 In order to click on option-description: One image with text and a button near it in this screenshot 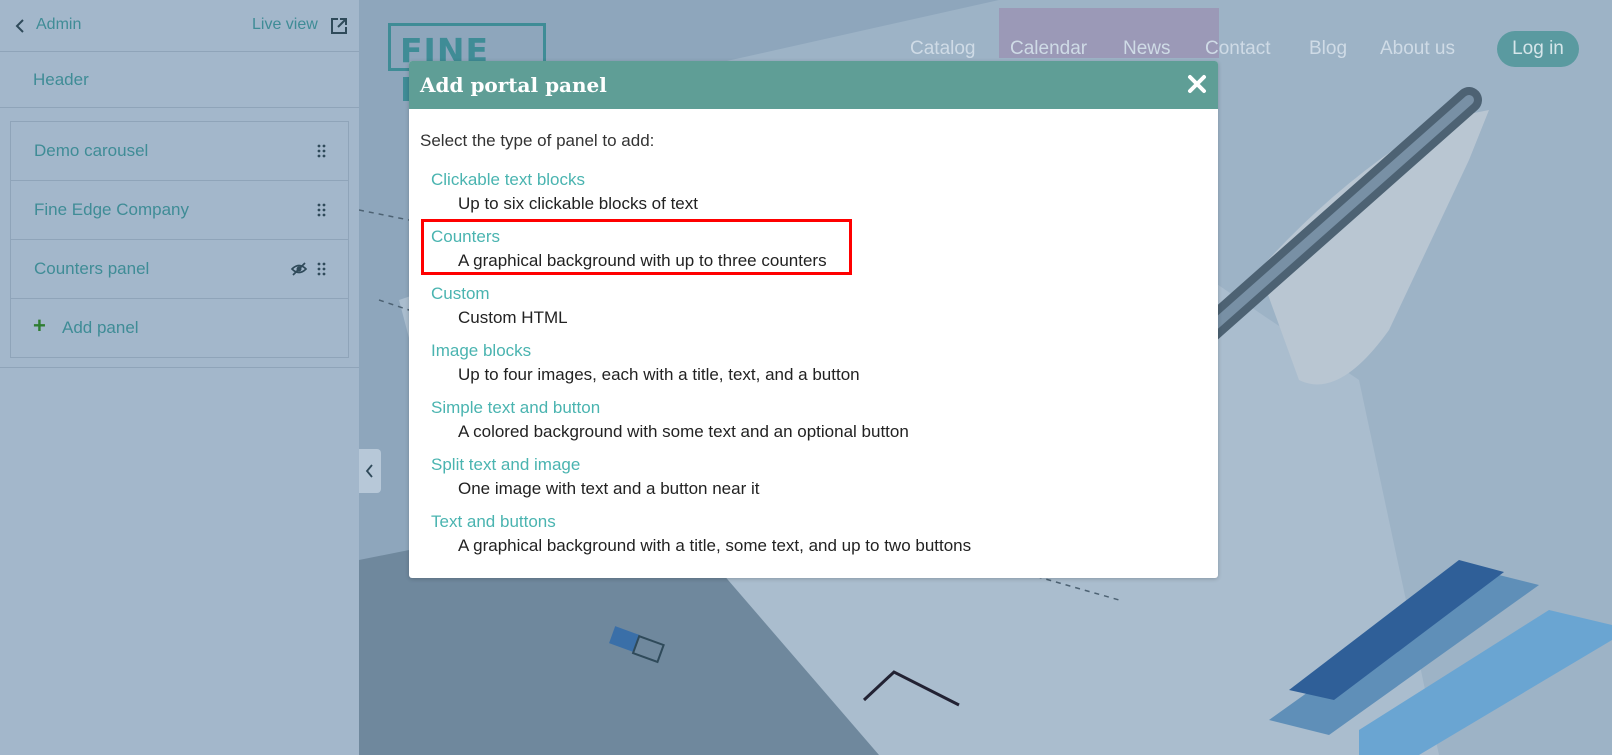, I will do `click(609, 488)`.